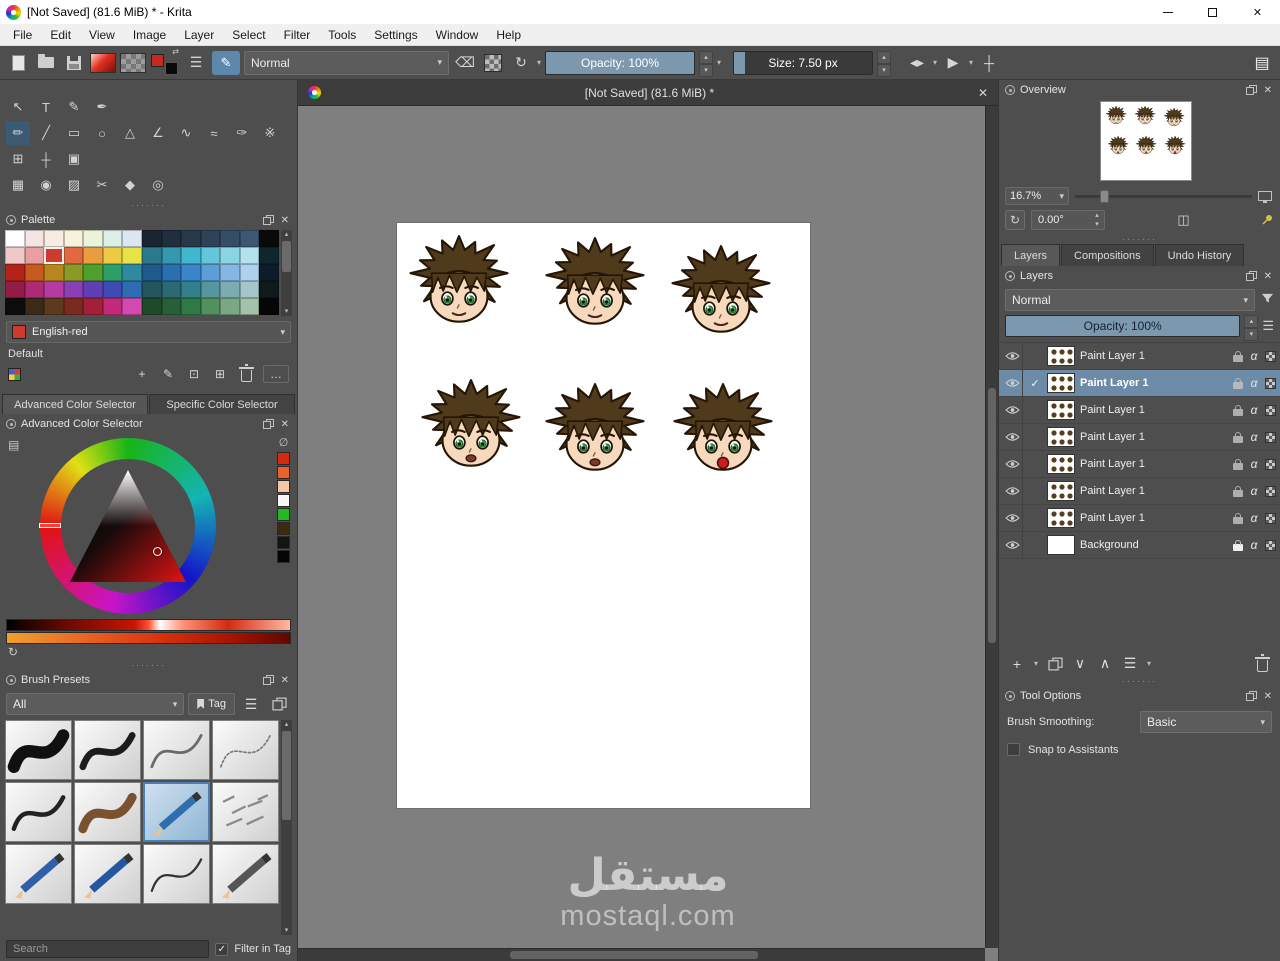  I want to click on brush-scrollbar: ▴ ▾, so click(286, 827).